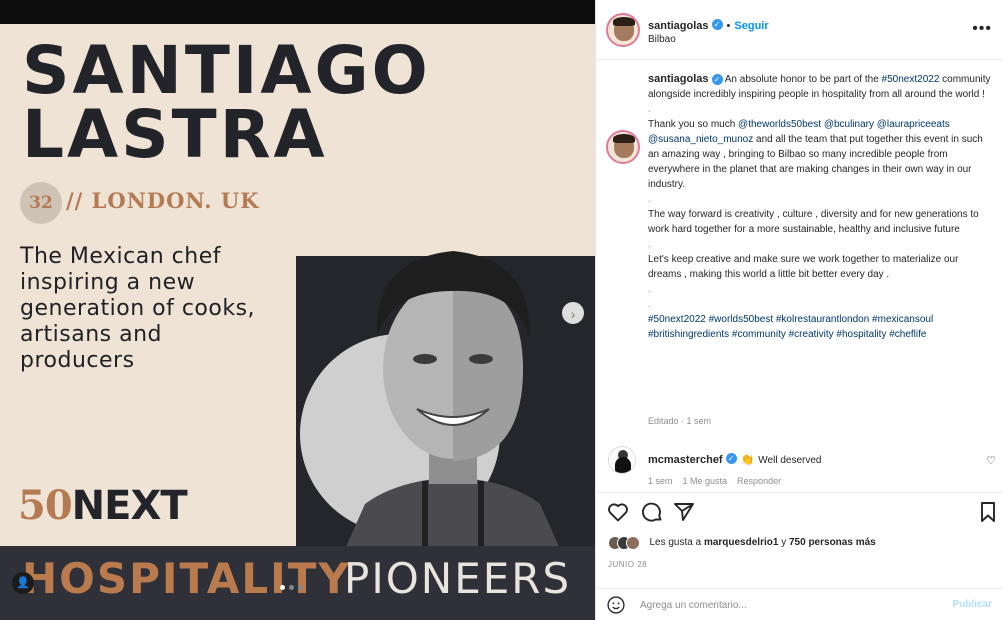  Describe the element at coordinates (616, 605) in the screenshot. I see `emoji-picker-icon` at that location.